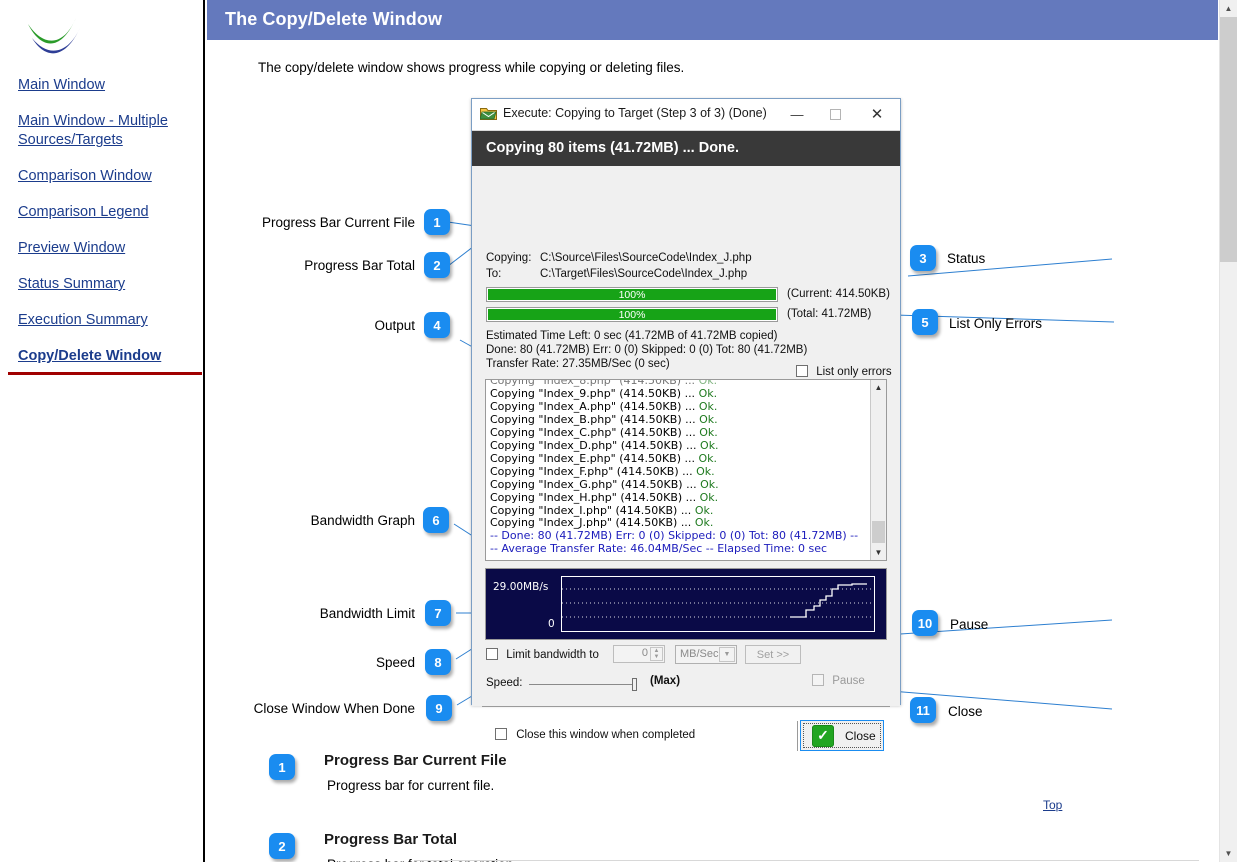  What do you see at coordinates (439, 708) in the screenshot?
I see `callout-badge-9: 9` at bounding box center [439, 708].